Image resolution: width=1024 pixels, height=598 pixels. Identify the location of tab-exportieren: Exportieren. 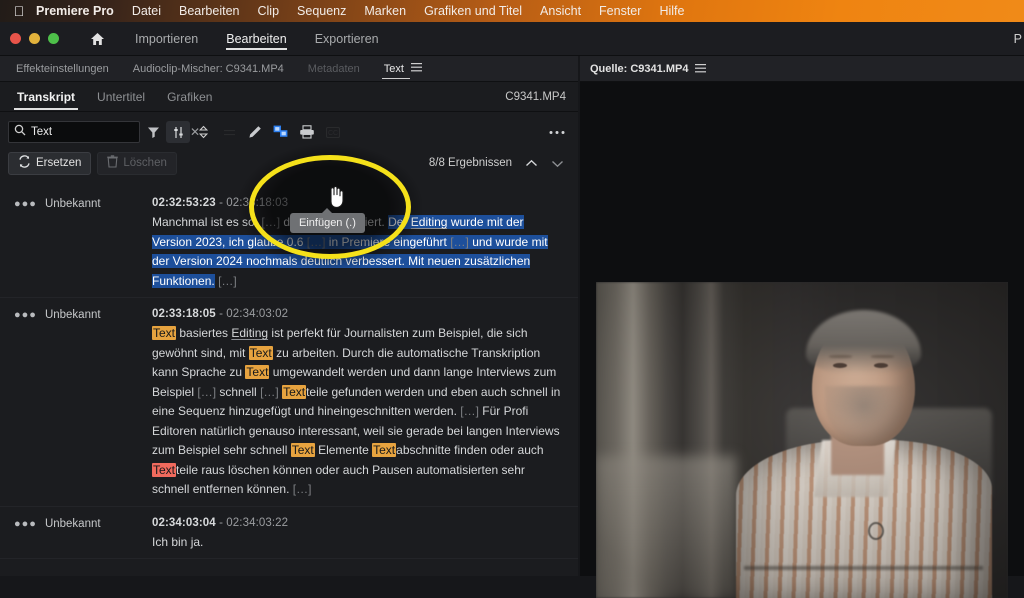
(347, 39).